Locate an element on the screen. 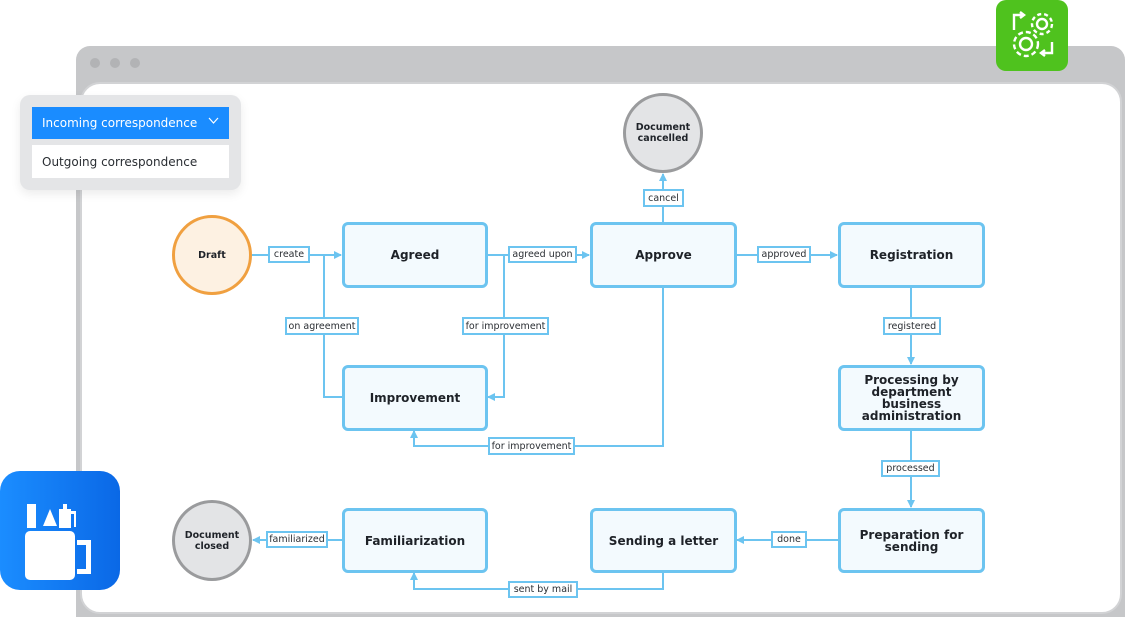  label-approved: approved is located at coordinates (784, 254).